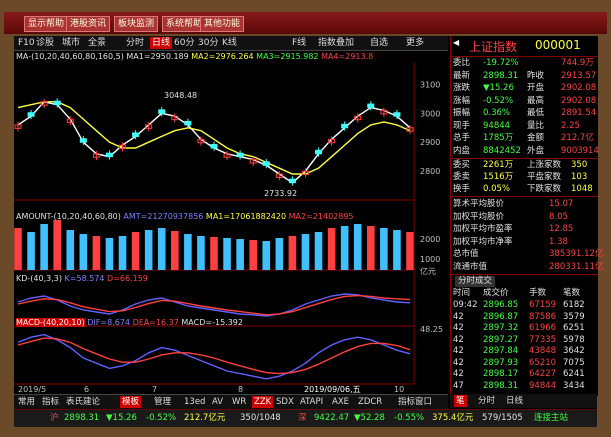 Image resolution: width=611 pixels, height=437 pixels. What do you see at coordinates (50, 402) in the screenshot?
I see `tab-indicators: 指标` at bounding box center [50, 402].